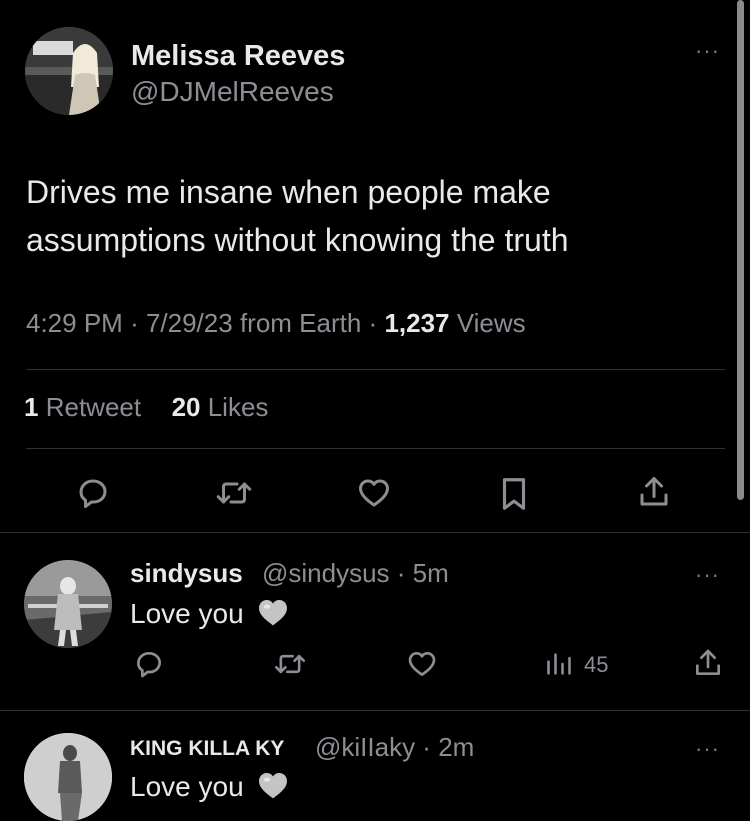 This screenshot has width=750, height=821. I want to click on share-icon, so click(654, 494).